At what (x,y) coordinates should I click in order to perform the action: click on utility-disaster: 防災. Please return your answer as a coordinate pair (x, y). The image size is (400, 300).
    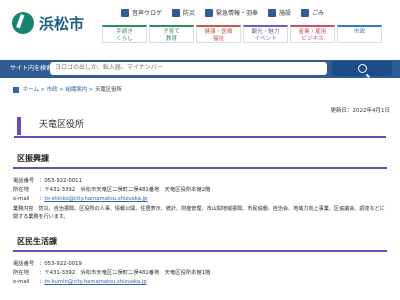
    Looking at the image, I should click on (183, 12).